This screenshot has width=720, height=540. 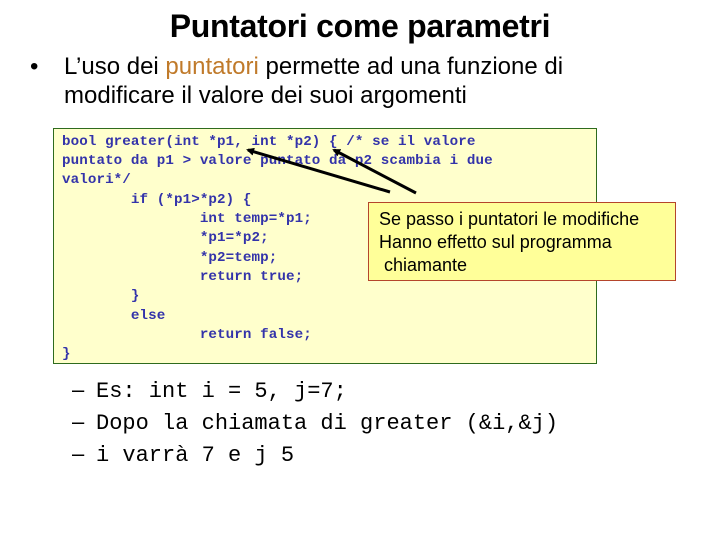 I want to click on sub-bullet-item: – Es: int i = 5, j=7;, so click(x=209, y=391).